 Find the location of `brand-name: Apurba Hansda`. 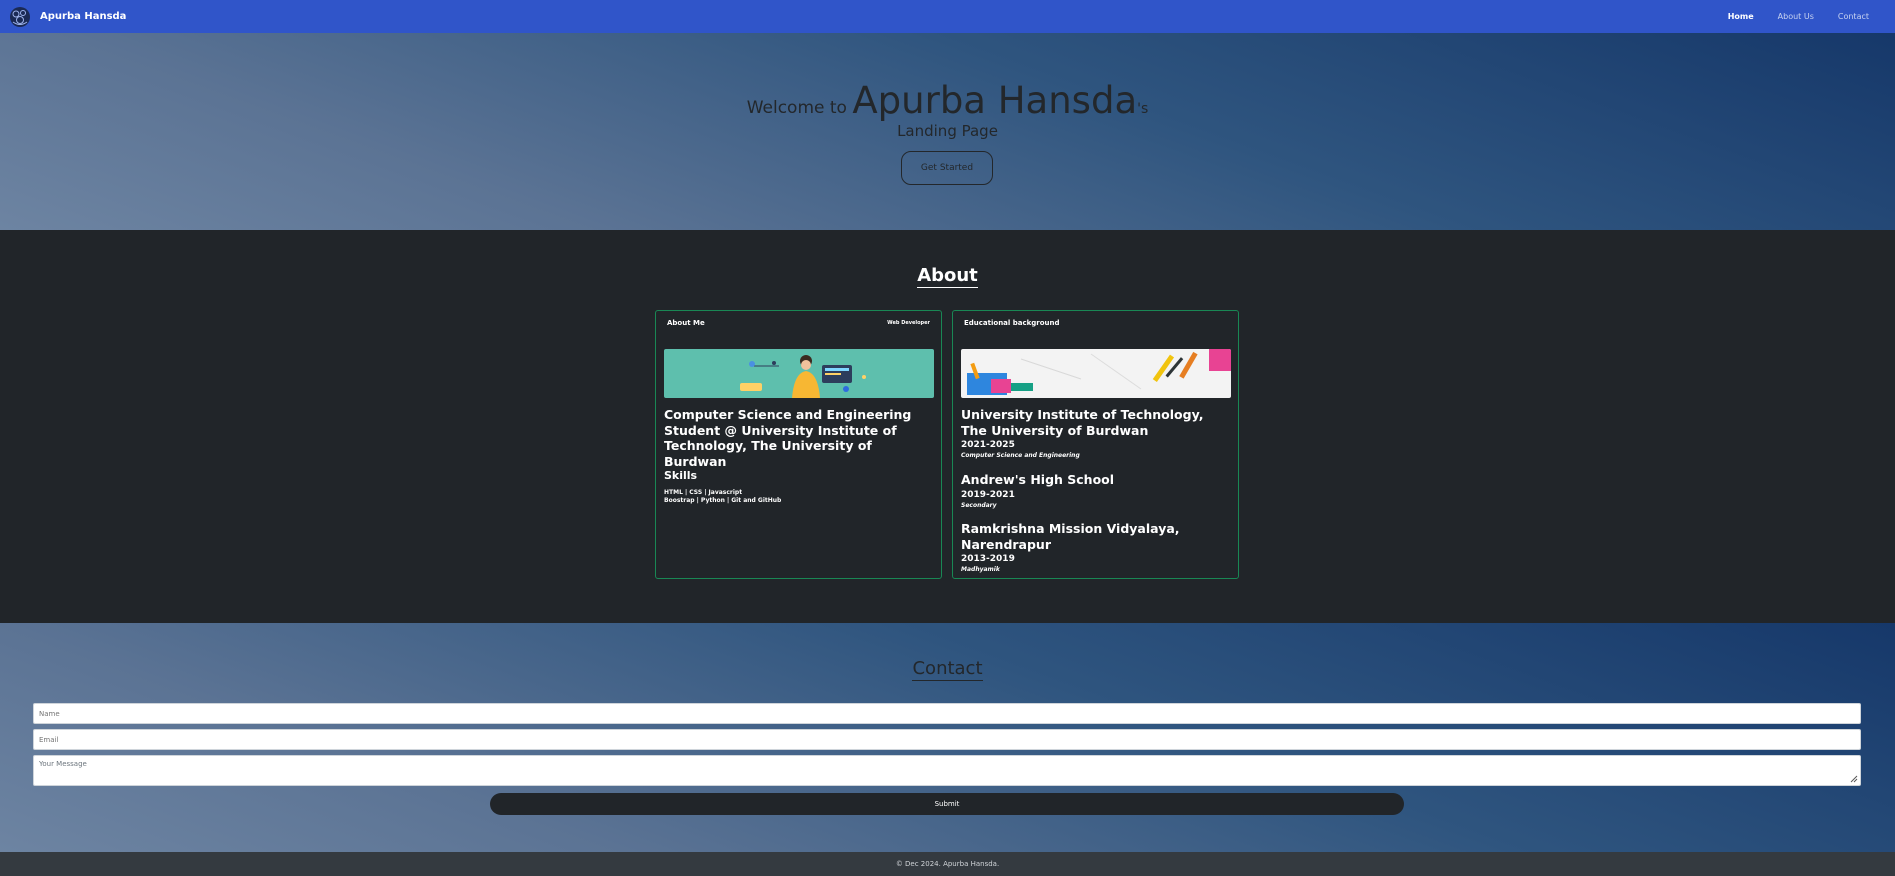

brand-name: Apurba Hansda is located at coordinates (83, 16).